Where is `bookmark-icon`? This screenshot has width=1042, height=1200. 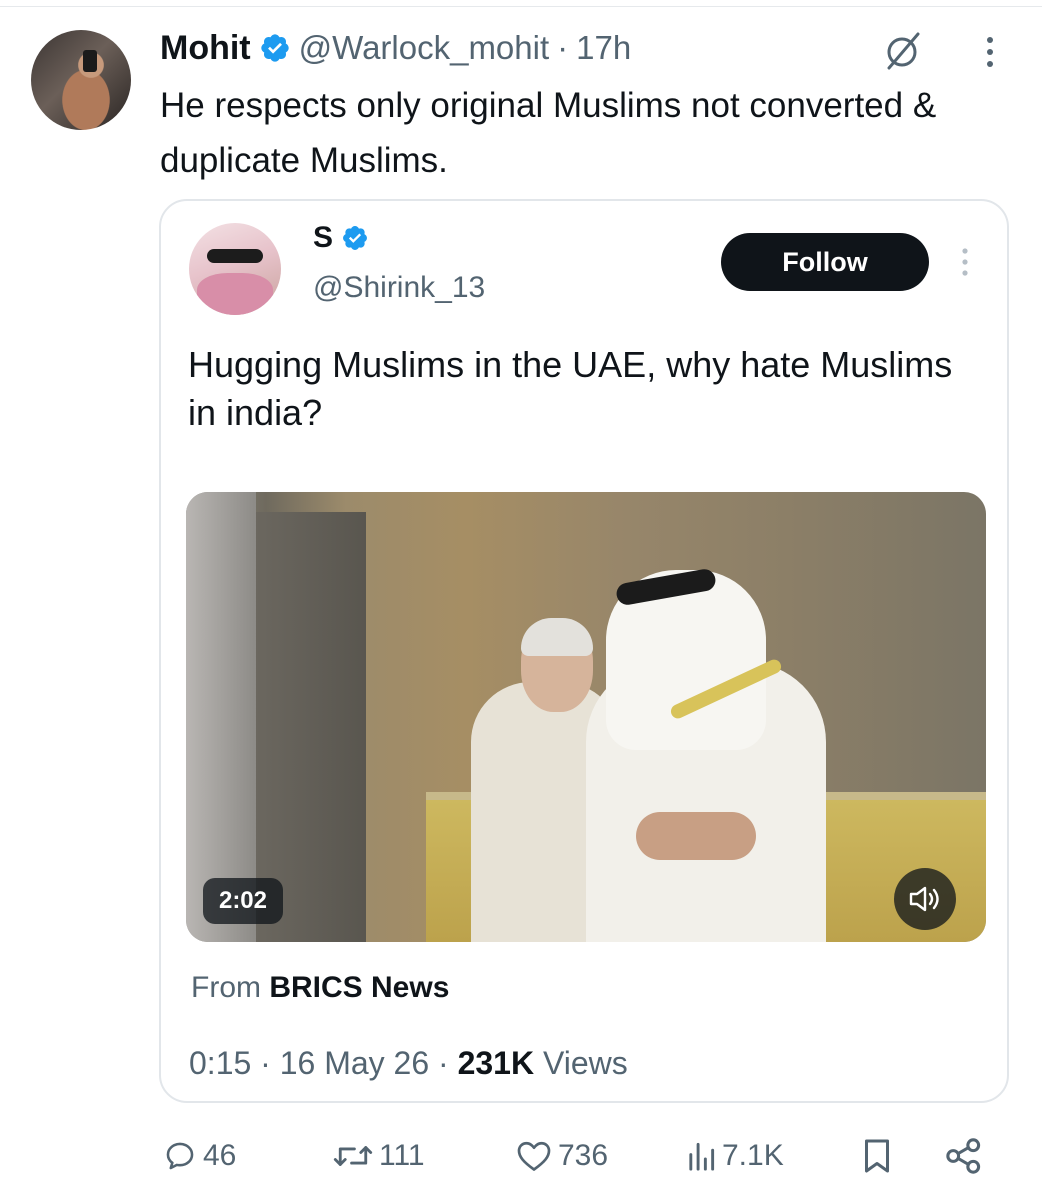 bookmark-icon is located at coordinates (877, 1156).